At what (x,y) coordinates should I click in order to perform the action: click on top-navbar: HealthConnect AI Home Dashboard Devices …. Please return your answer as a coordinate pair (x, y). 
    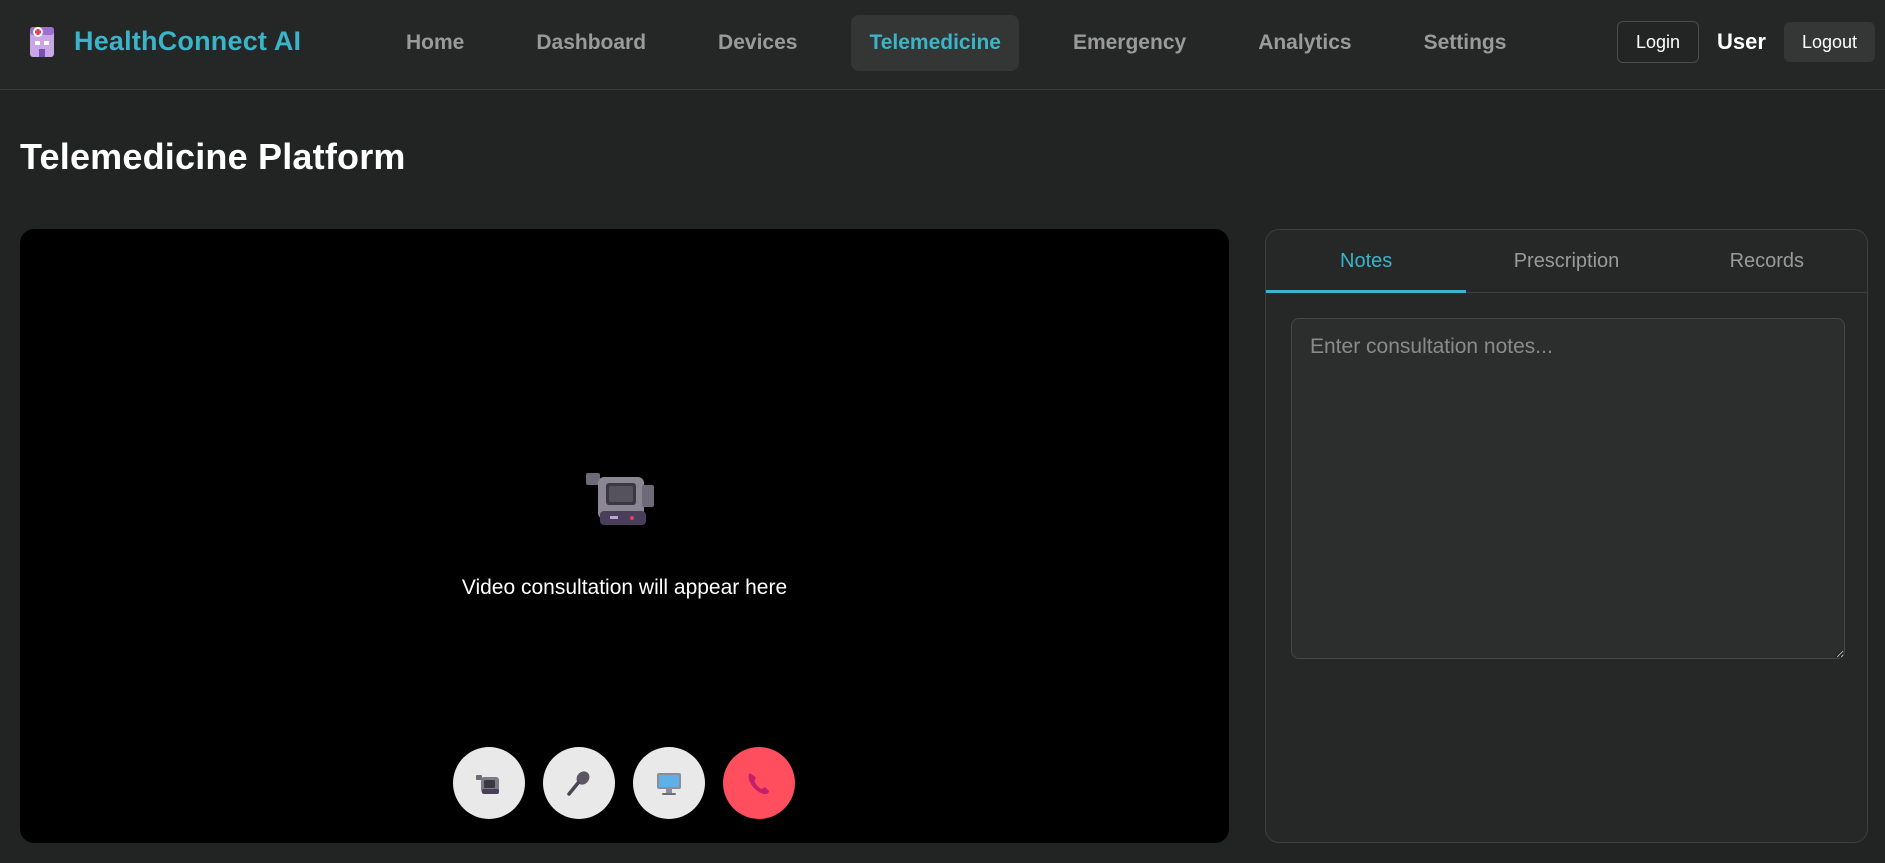
    Looking at the image, I should click on (942, 45).